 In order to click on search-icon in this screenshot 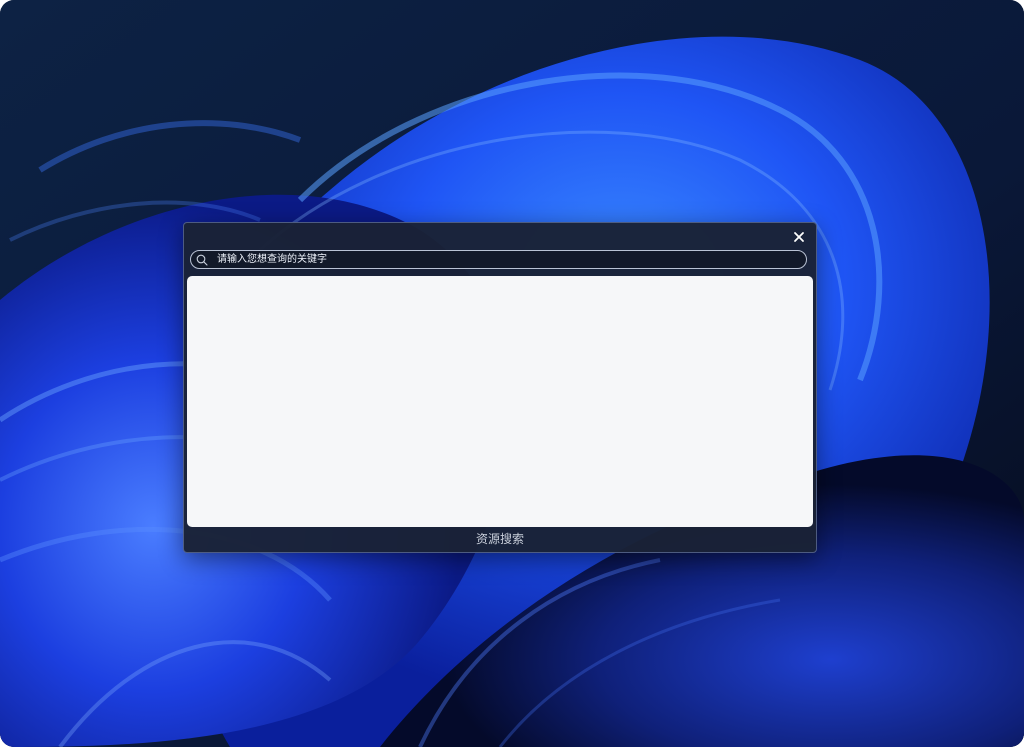, I will do `click(202, 260)`.